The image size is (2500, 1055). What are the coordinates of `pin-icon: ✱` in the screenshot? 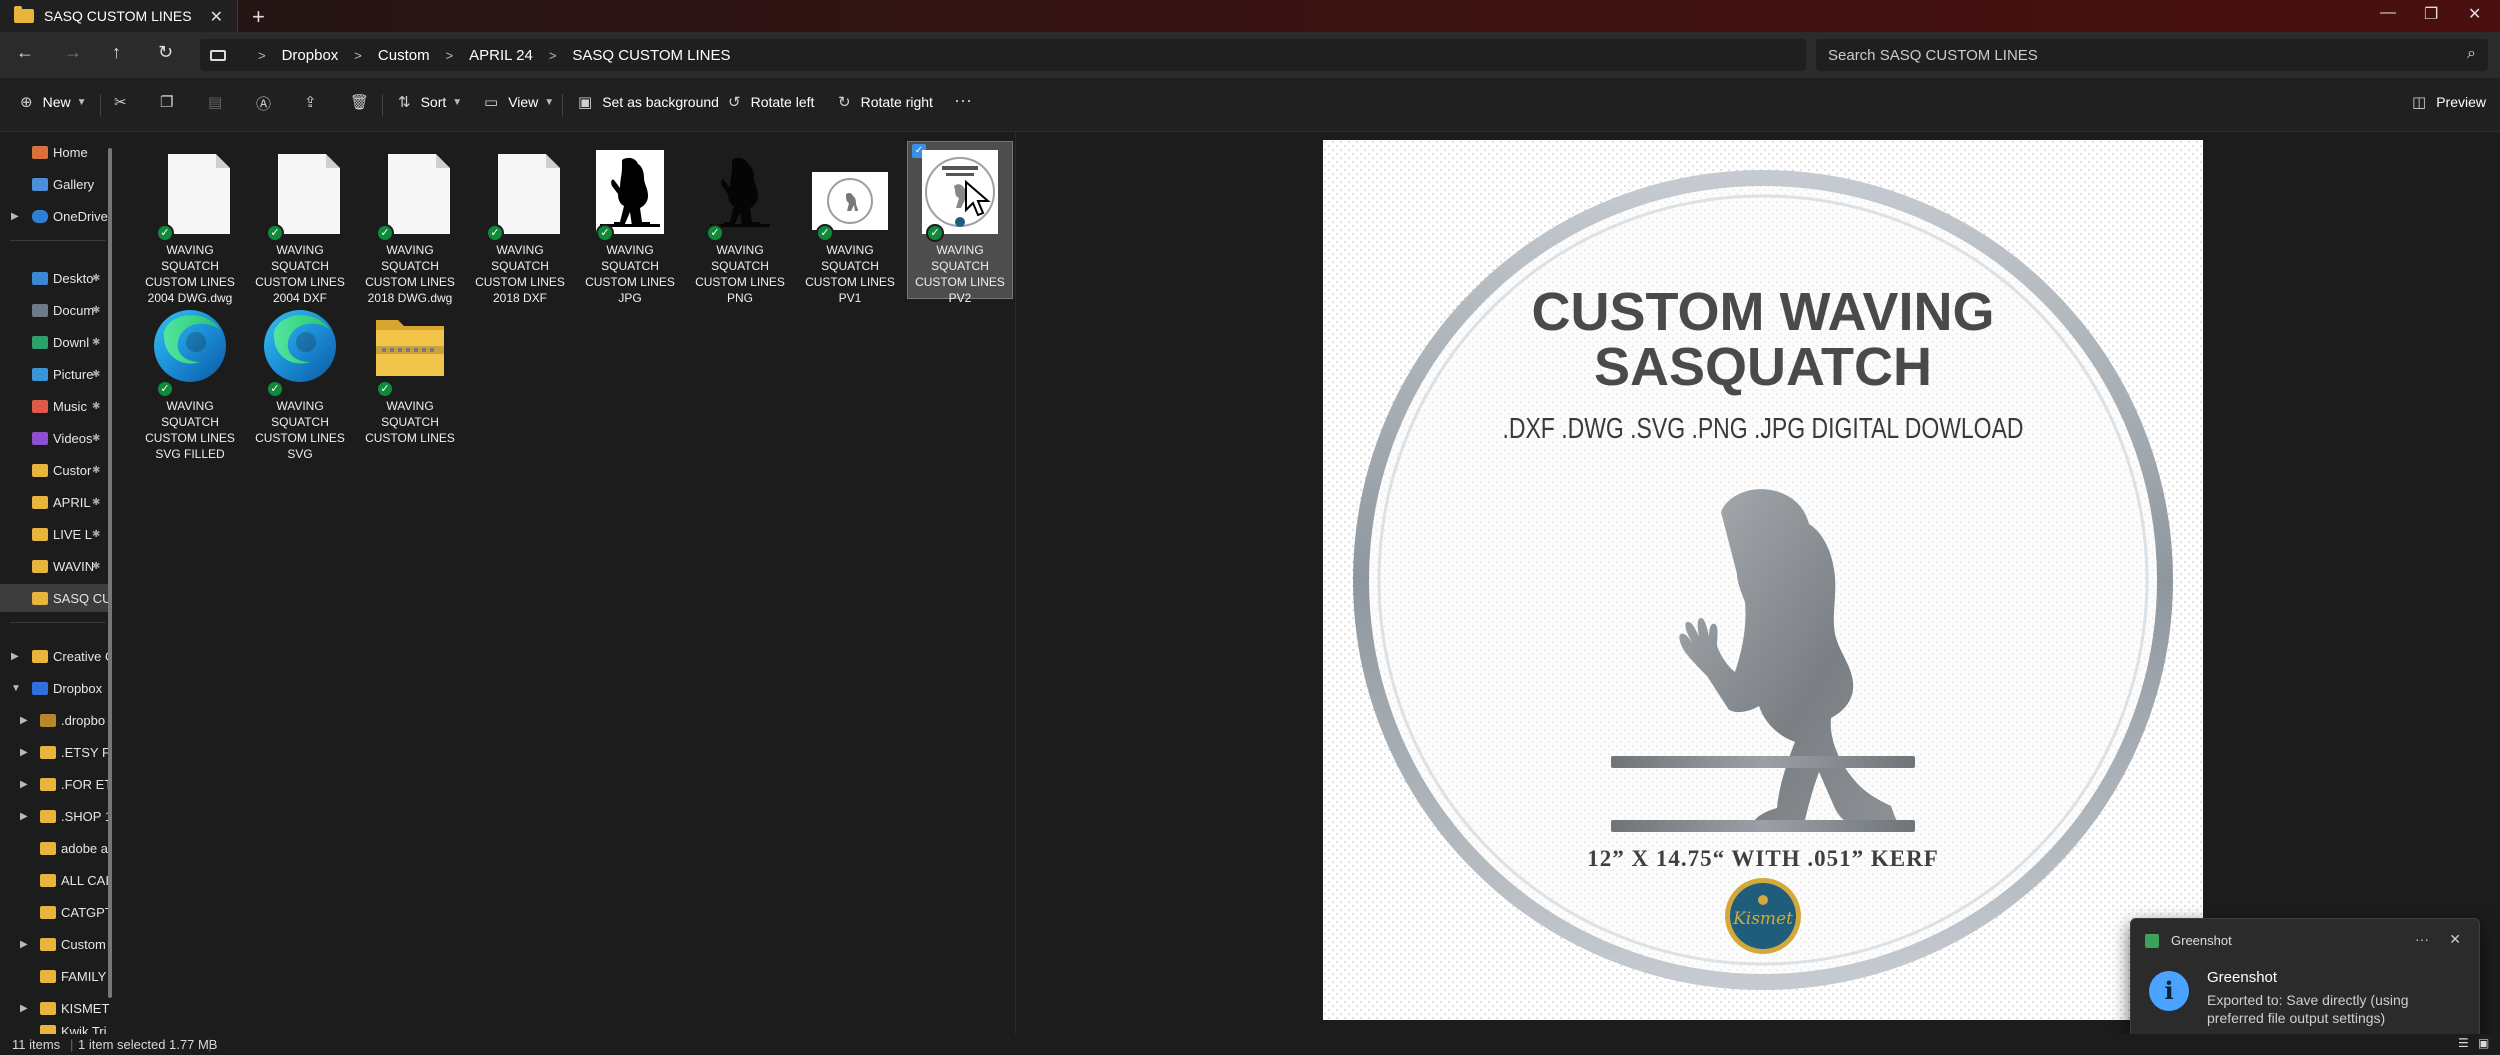 It's located at (96, 438).